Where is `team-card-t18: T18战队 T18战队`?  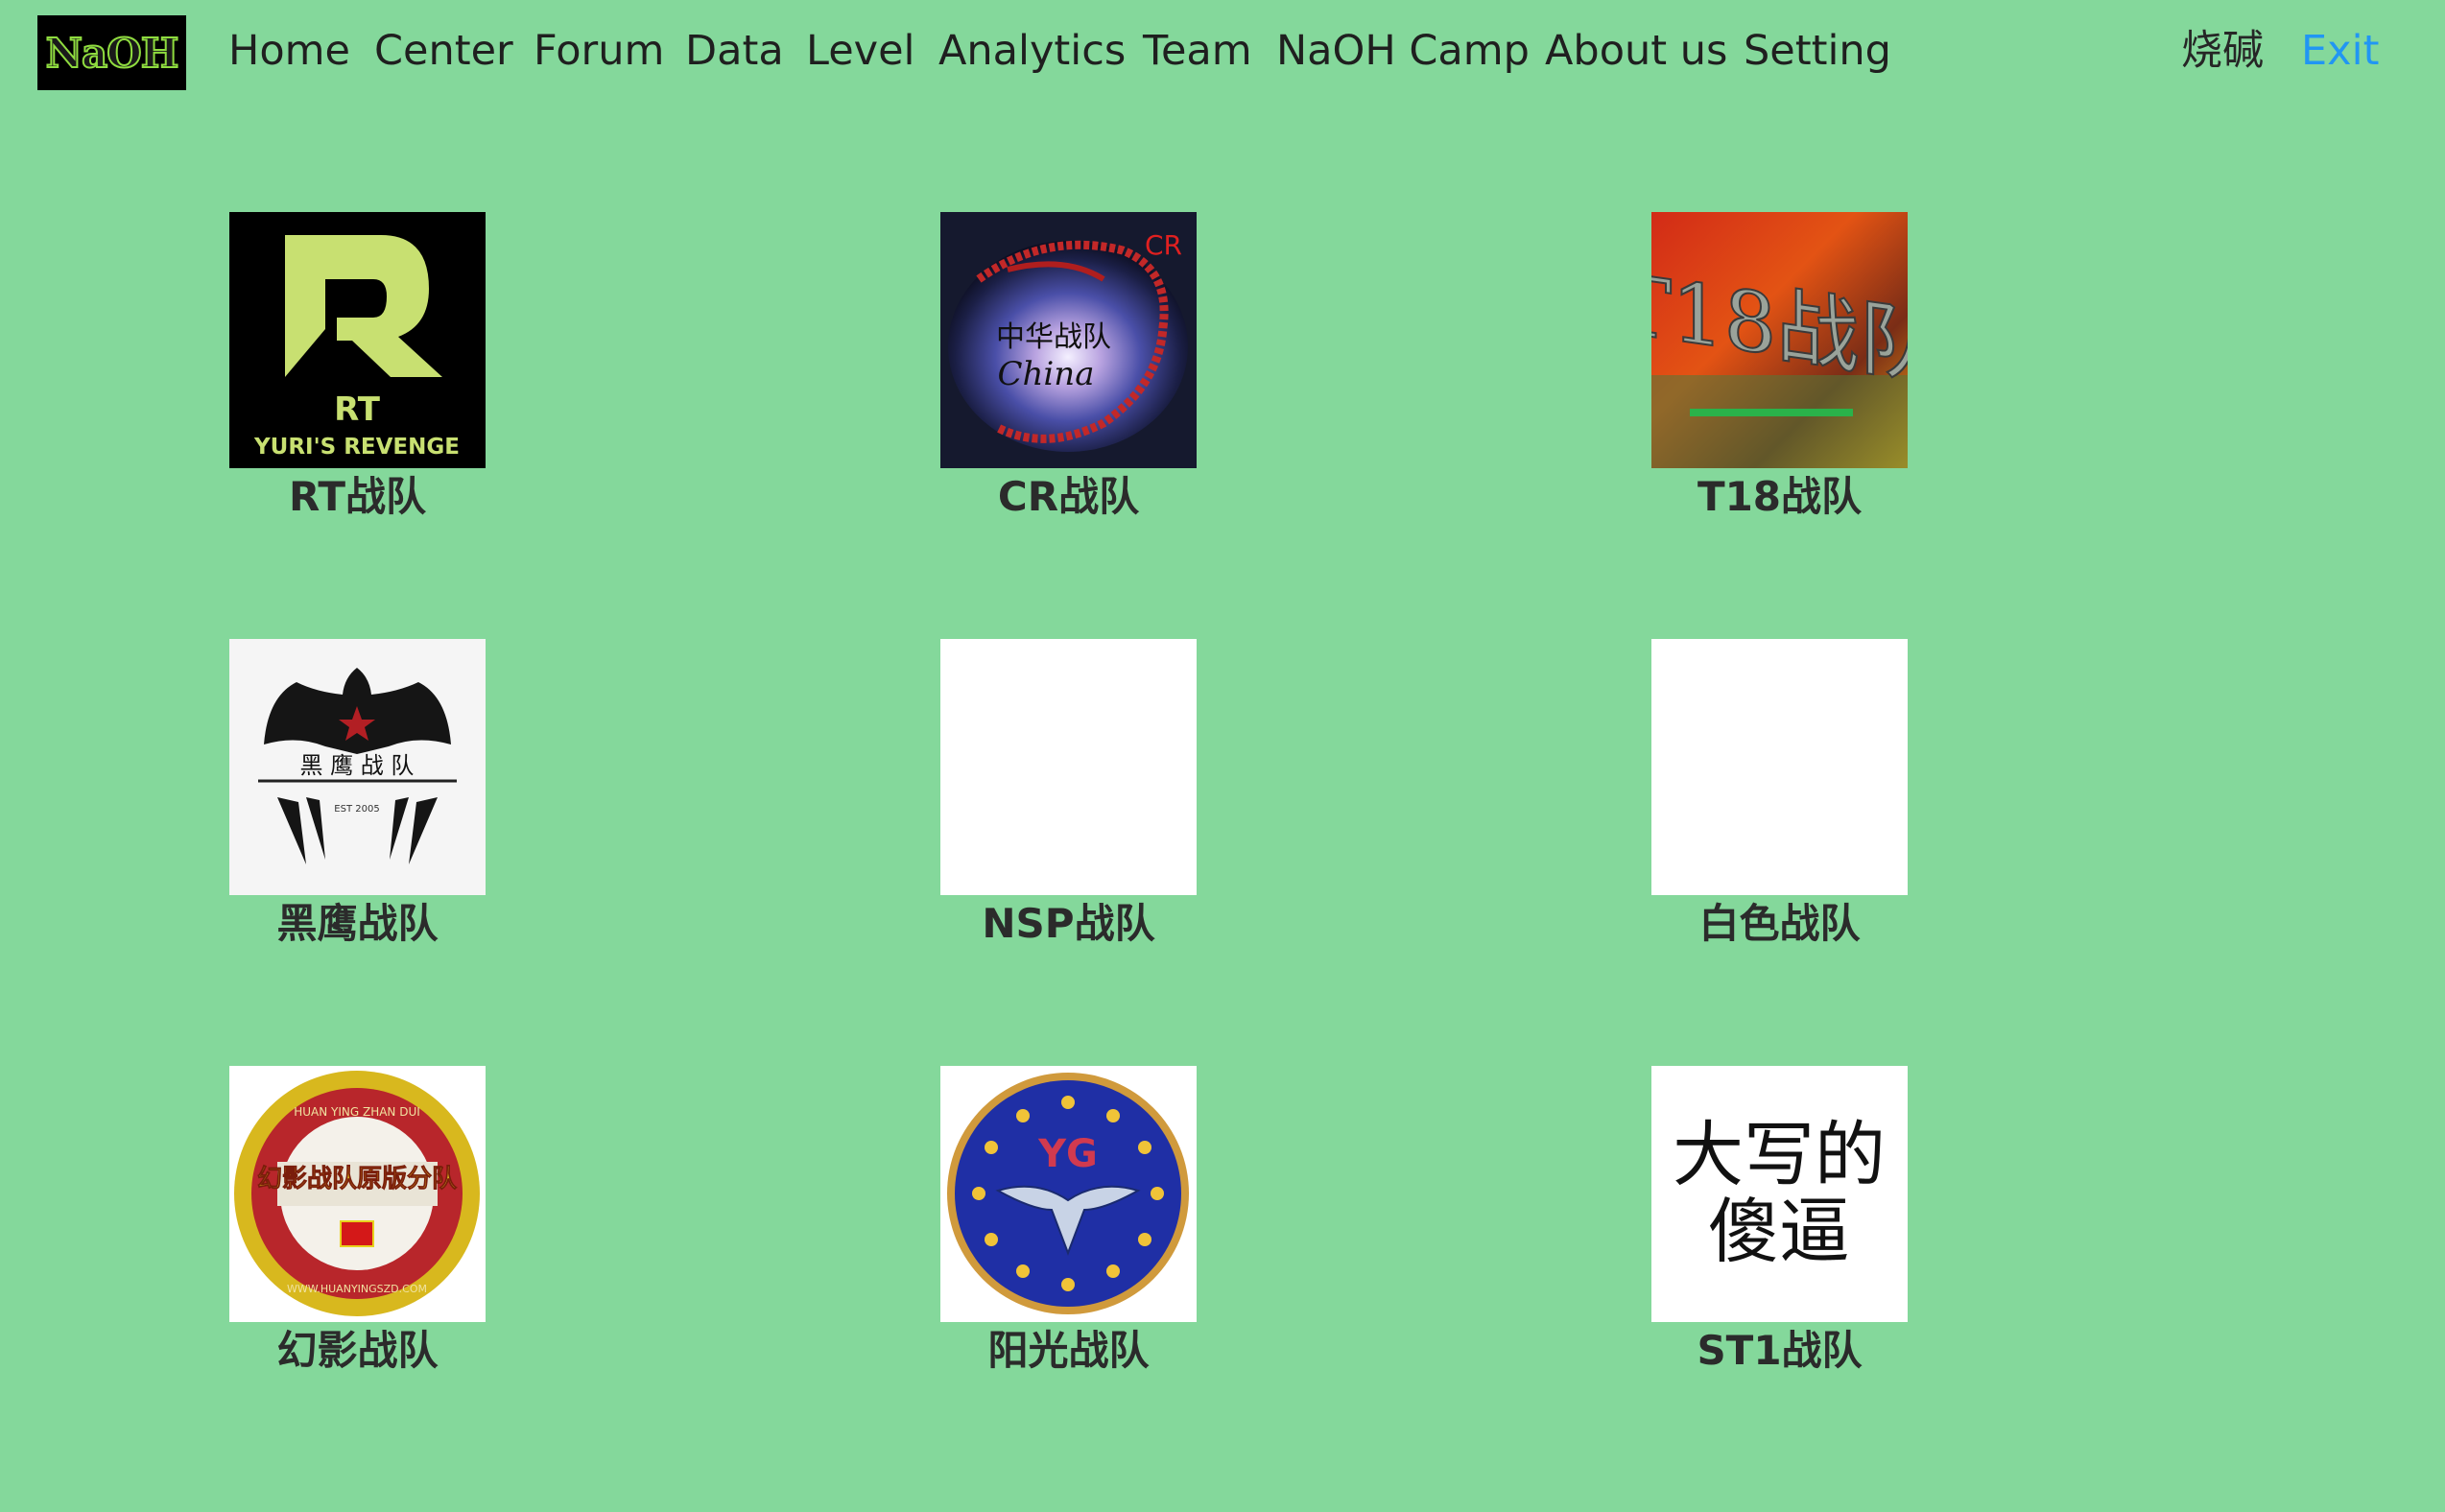 team-card-t18: T18战队 T18战队 is located at coordinates (1779, 368).